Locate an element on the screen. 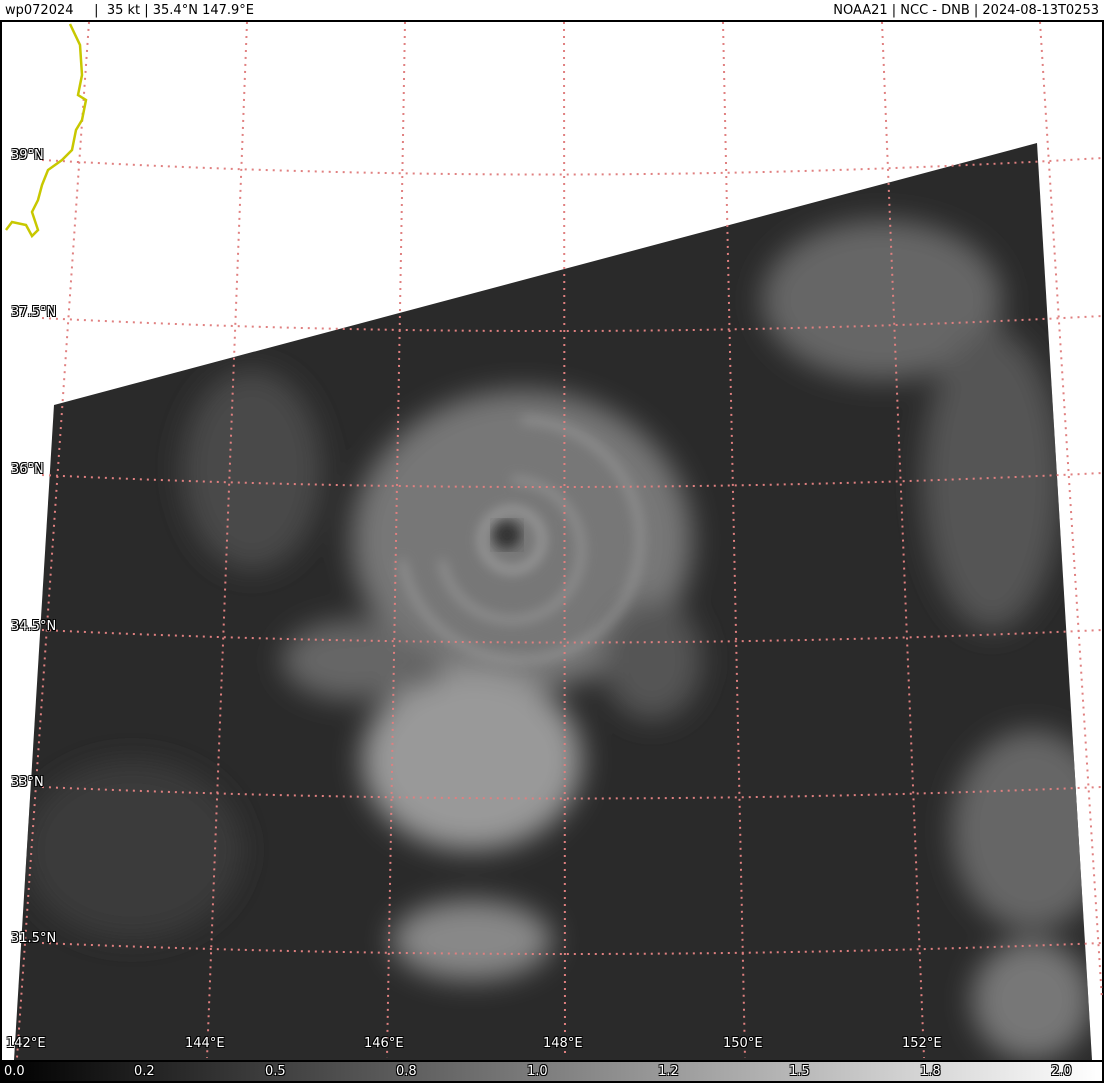 The height and width of the screenshot is (1083, 1104). colorbar-tick: 1.5 is located at coordinates (799, 1071).